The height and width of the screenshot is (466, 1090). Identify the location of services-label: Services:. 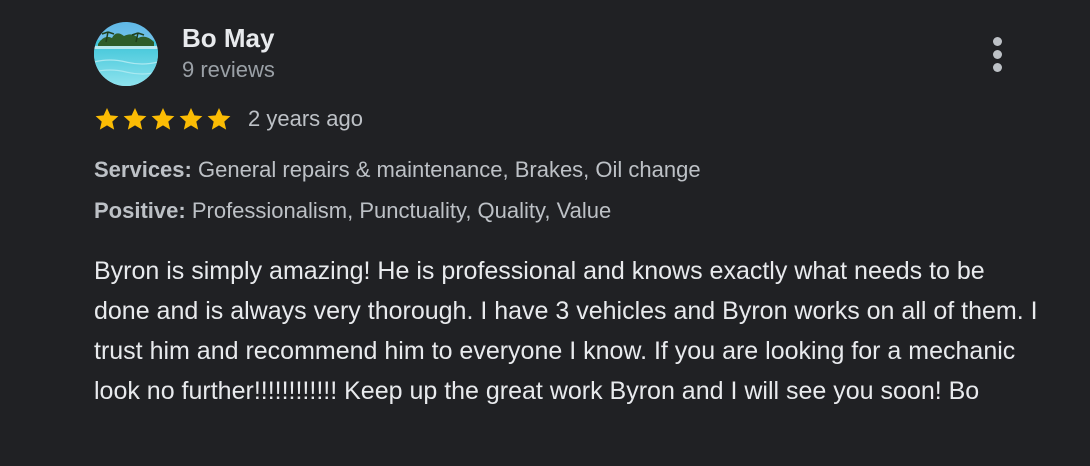
(143, 169).